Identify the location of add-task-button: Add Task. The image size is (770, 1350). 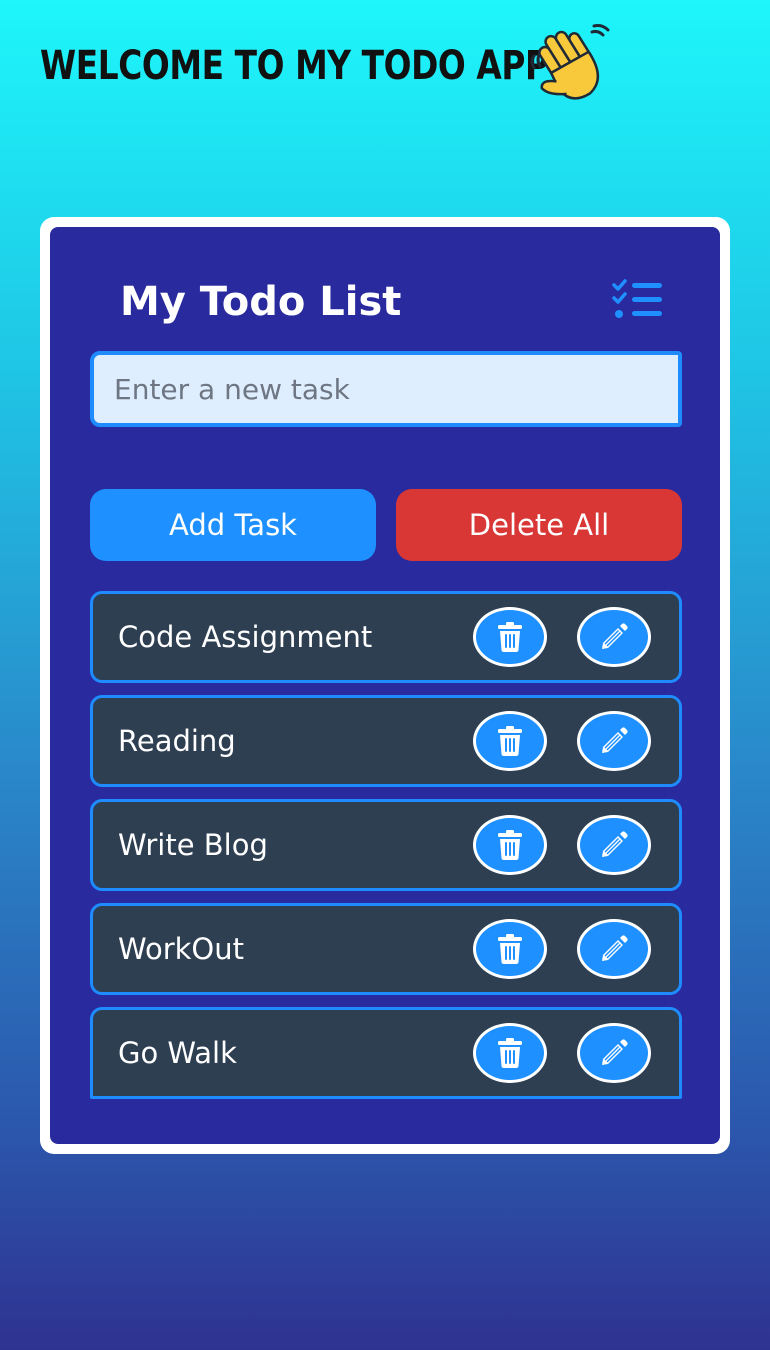
(233, 525).